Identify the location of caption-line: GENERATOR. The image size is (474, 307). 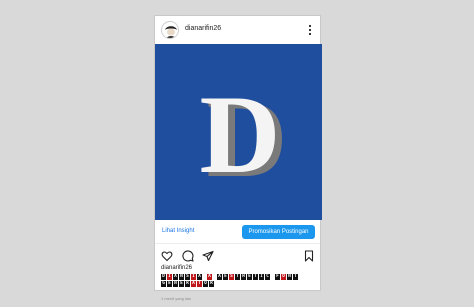
(236, 284).